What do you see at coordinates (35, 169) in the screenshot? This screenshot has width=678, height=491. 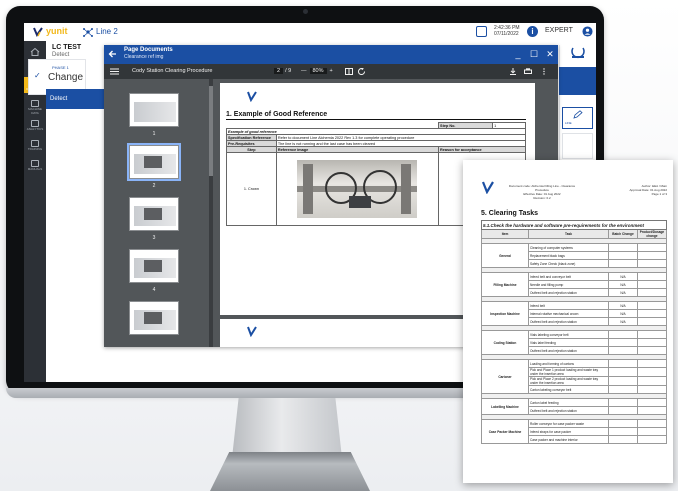 I see `nav-caption: MANUALS` at bounding box center [35, 169].